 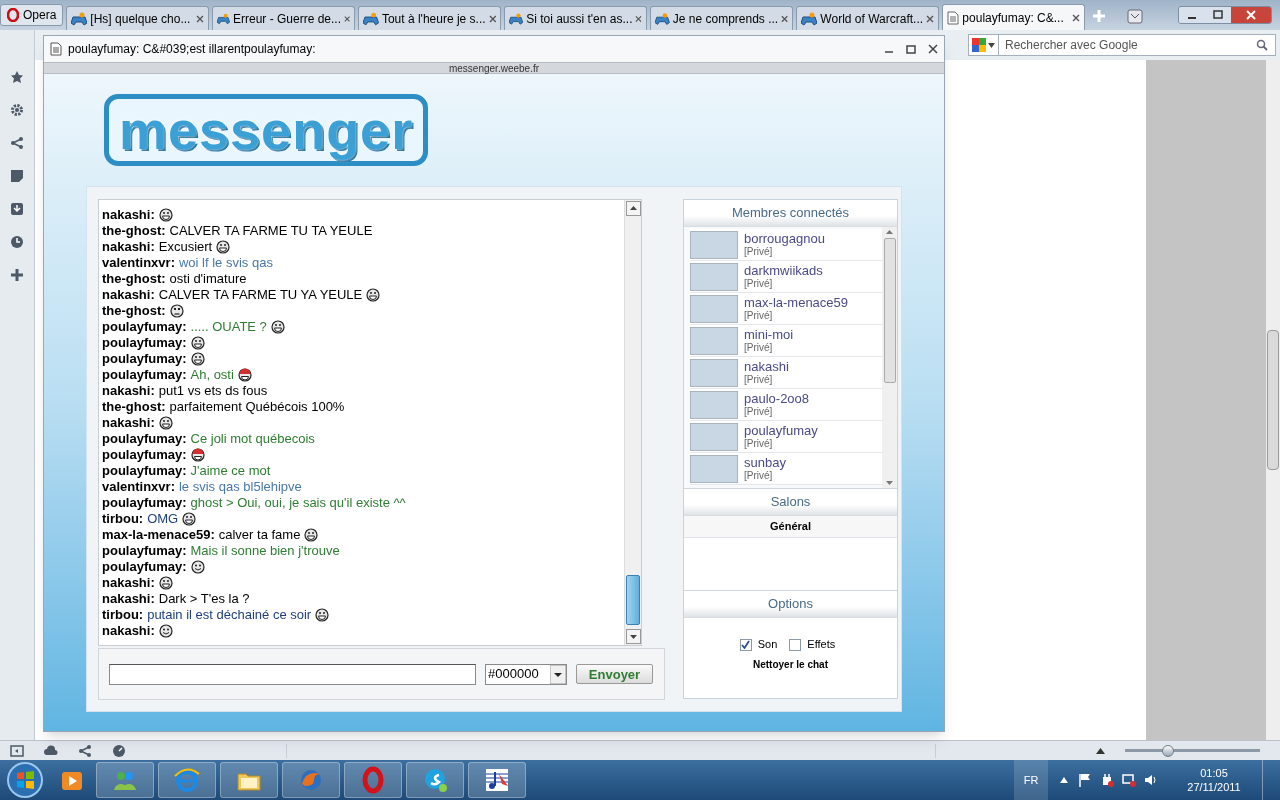 What do you see at coordinates (979, 45) in the screenshot?
I see `google-logo-icon` at bounding box center [979, 45].